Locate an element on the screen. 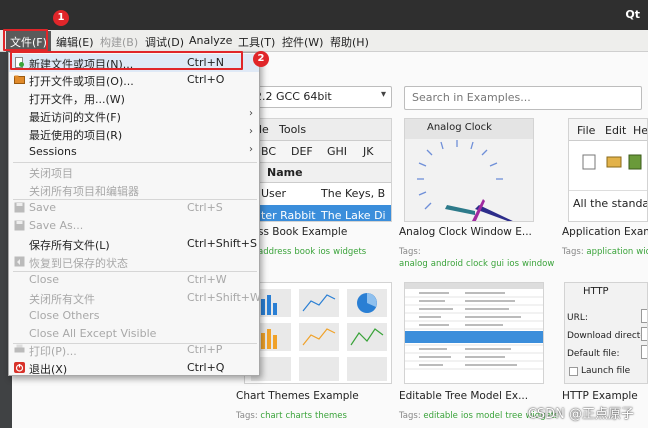 The height and width of the screenshot is (428, 648). menu-item-label: Sessions is located at coordinates (53, 151).